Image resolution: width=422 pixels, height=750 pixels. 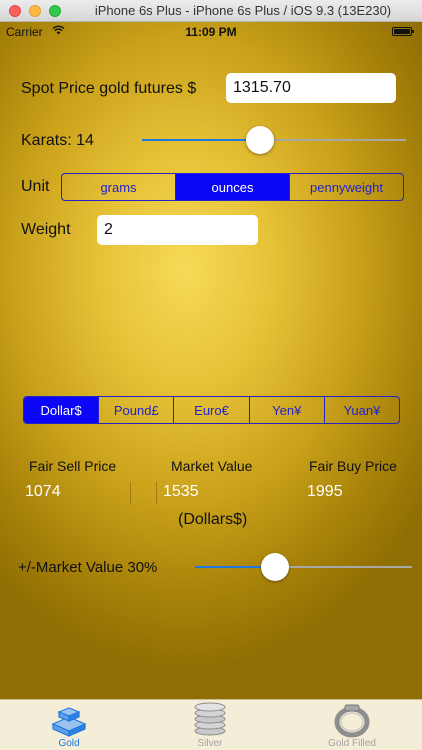 I want to click on market-margin-slider, so click(x=303, y=568).